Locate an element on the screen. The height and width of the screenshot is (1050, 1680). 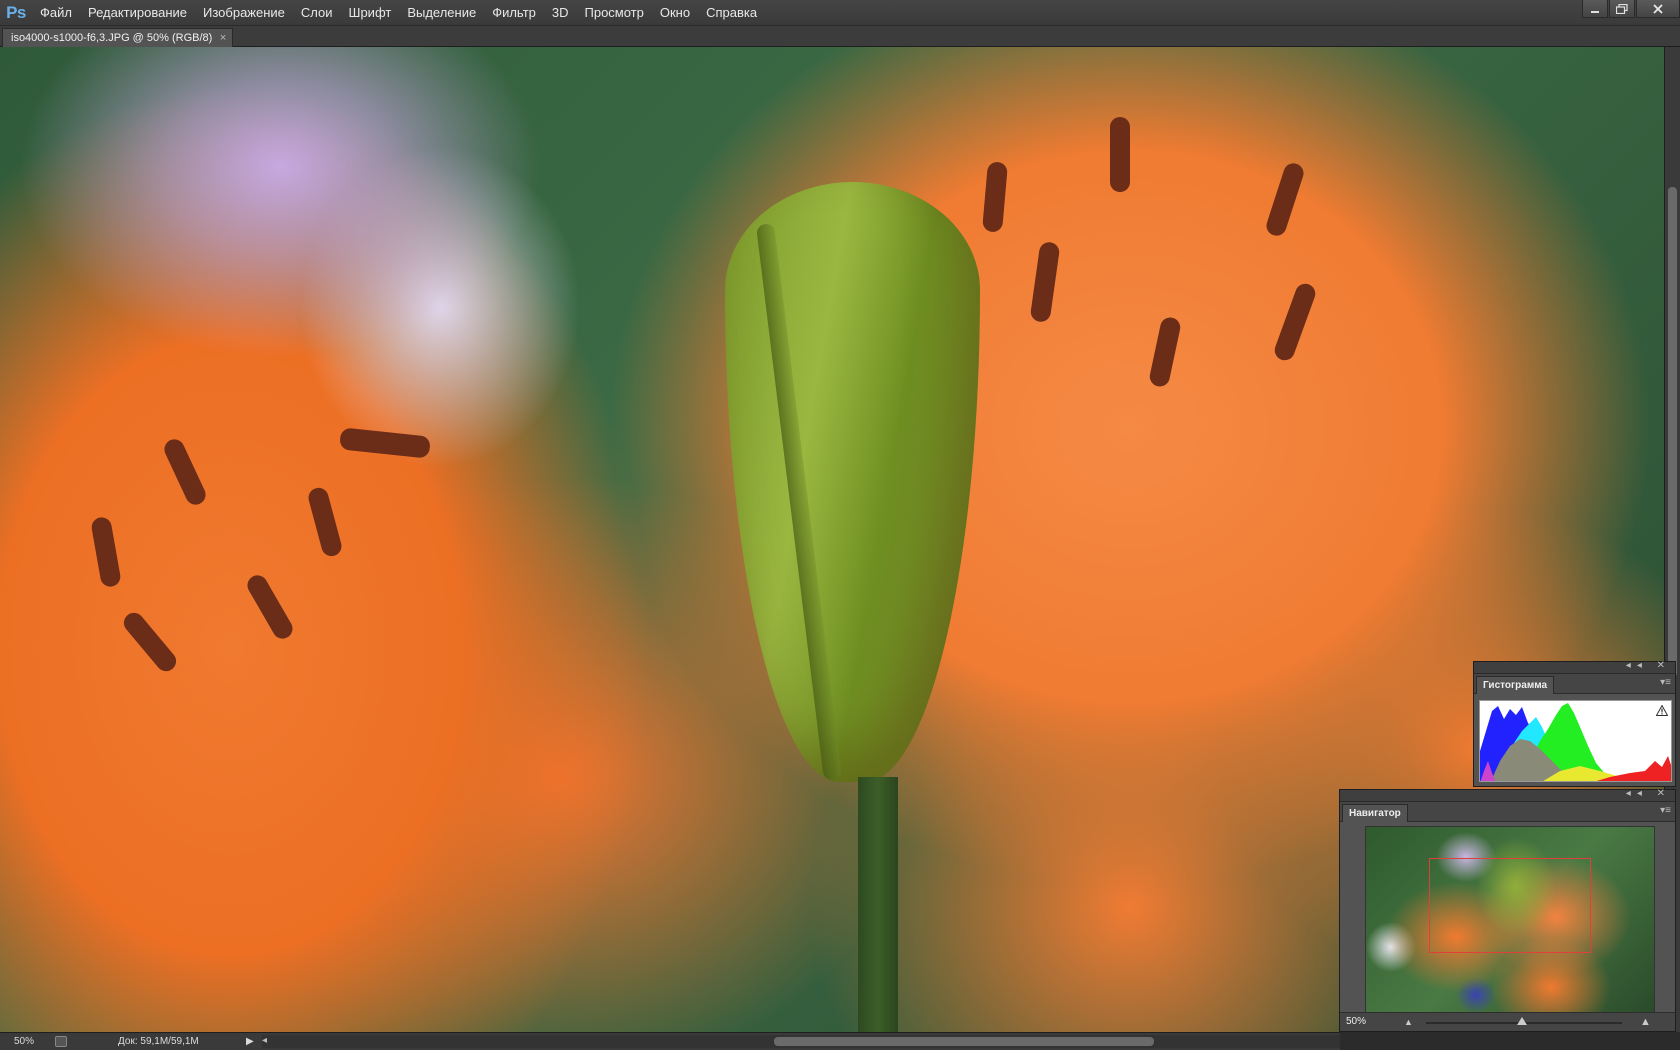
document-tab-bar: iso4000-s1000-f6,3.JPG @ 50% (RGB/8) × is located at coordinates (840, 36).